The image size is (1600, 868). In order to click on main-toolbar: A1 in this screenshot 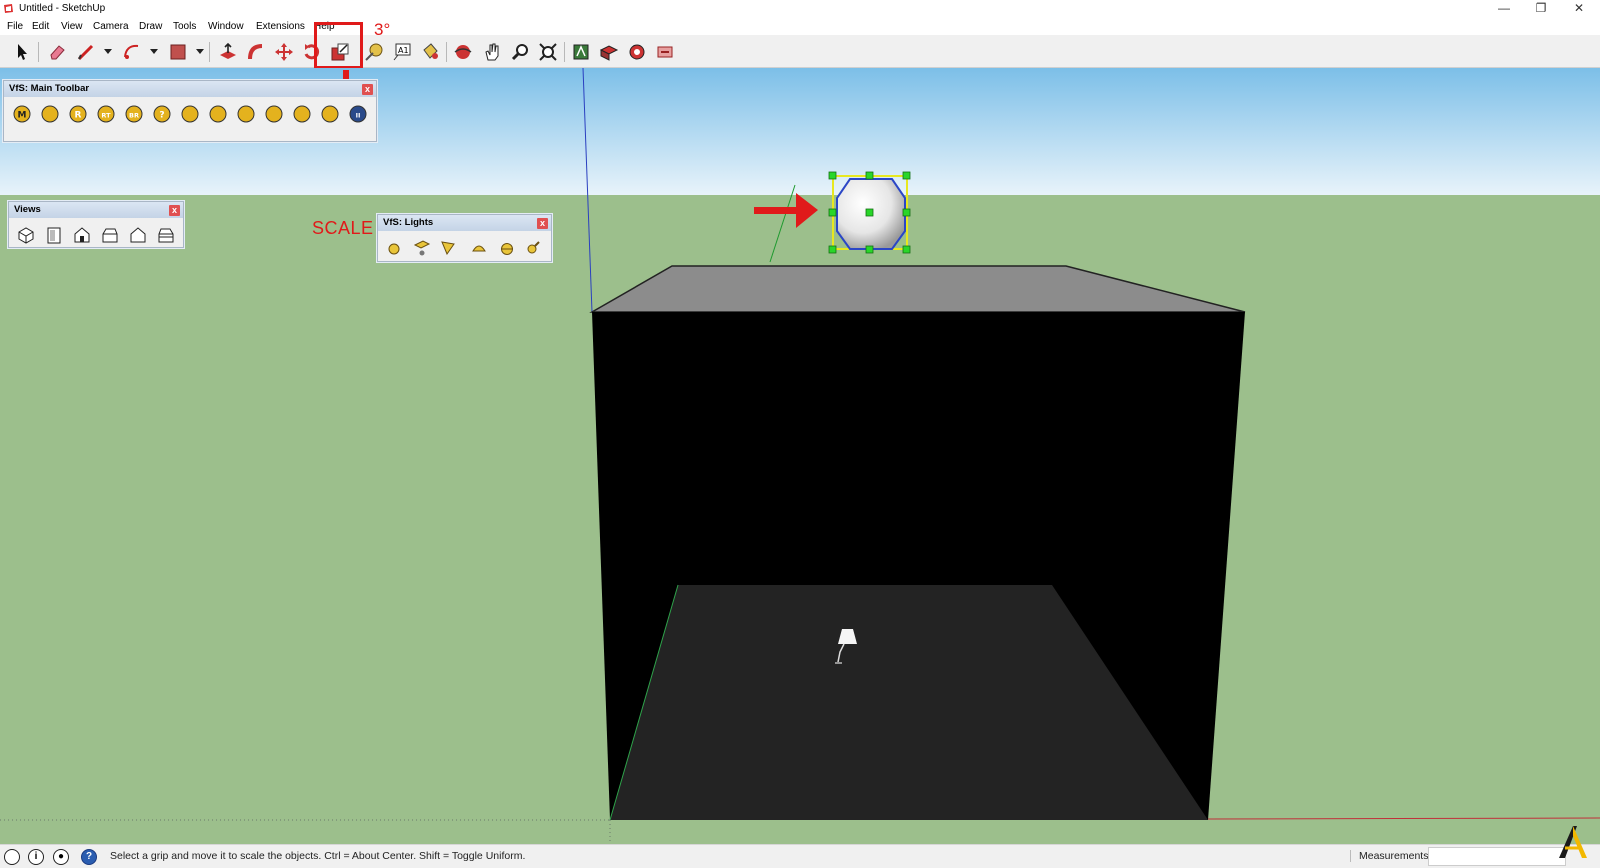, I will do `click(800, 45)`.